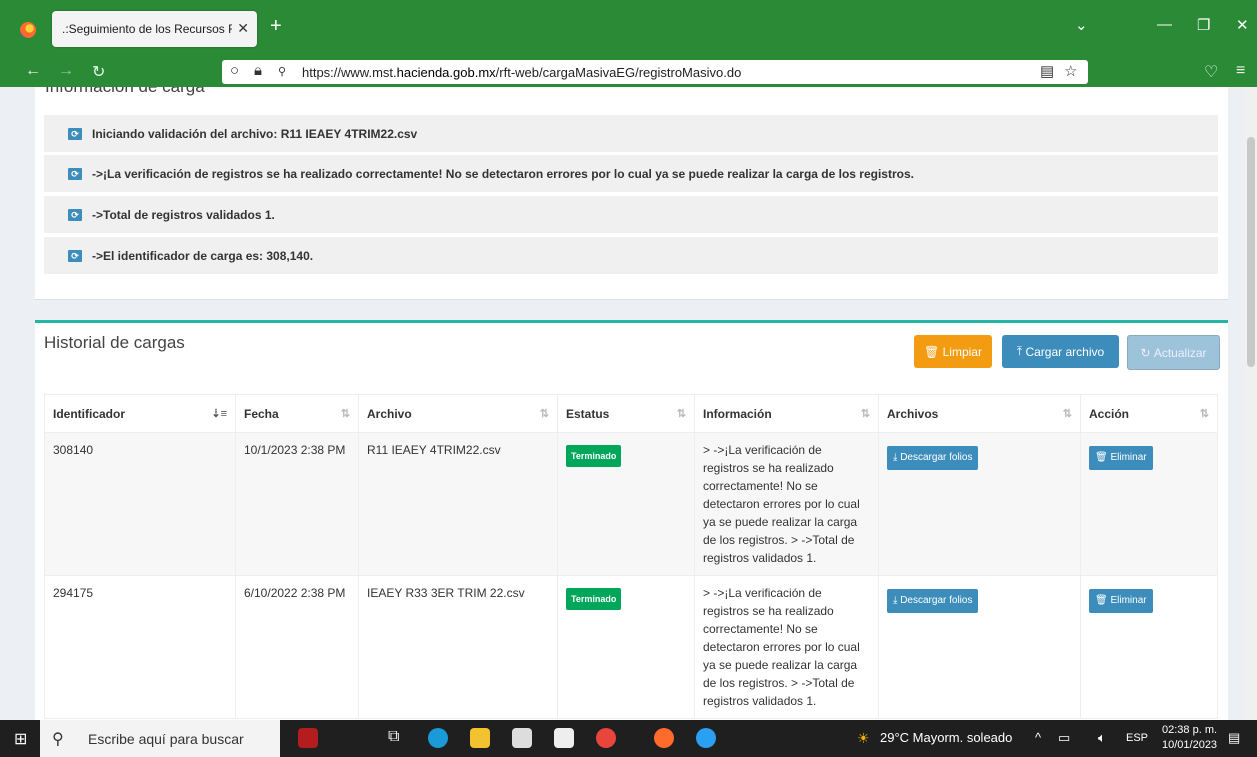 This screenshot has width=1257, height=757. I want to click on cell-file: IEAEY R33 3ER TRIM 22.csv, so click(458, 647).